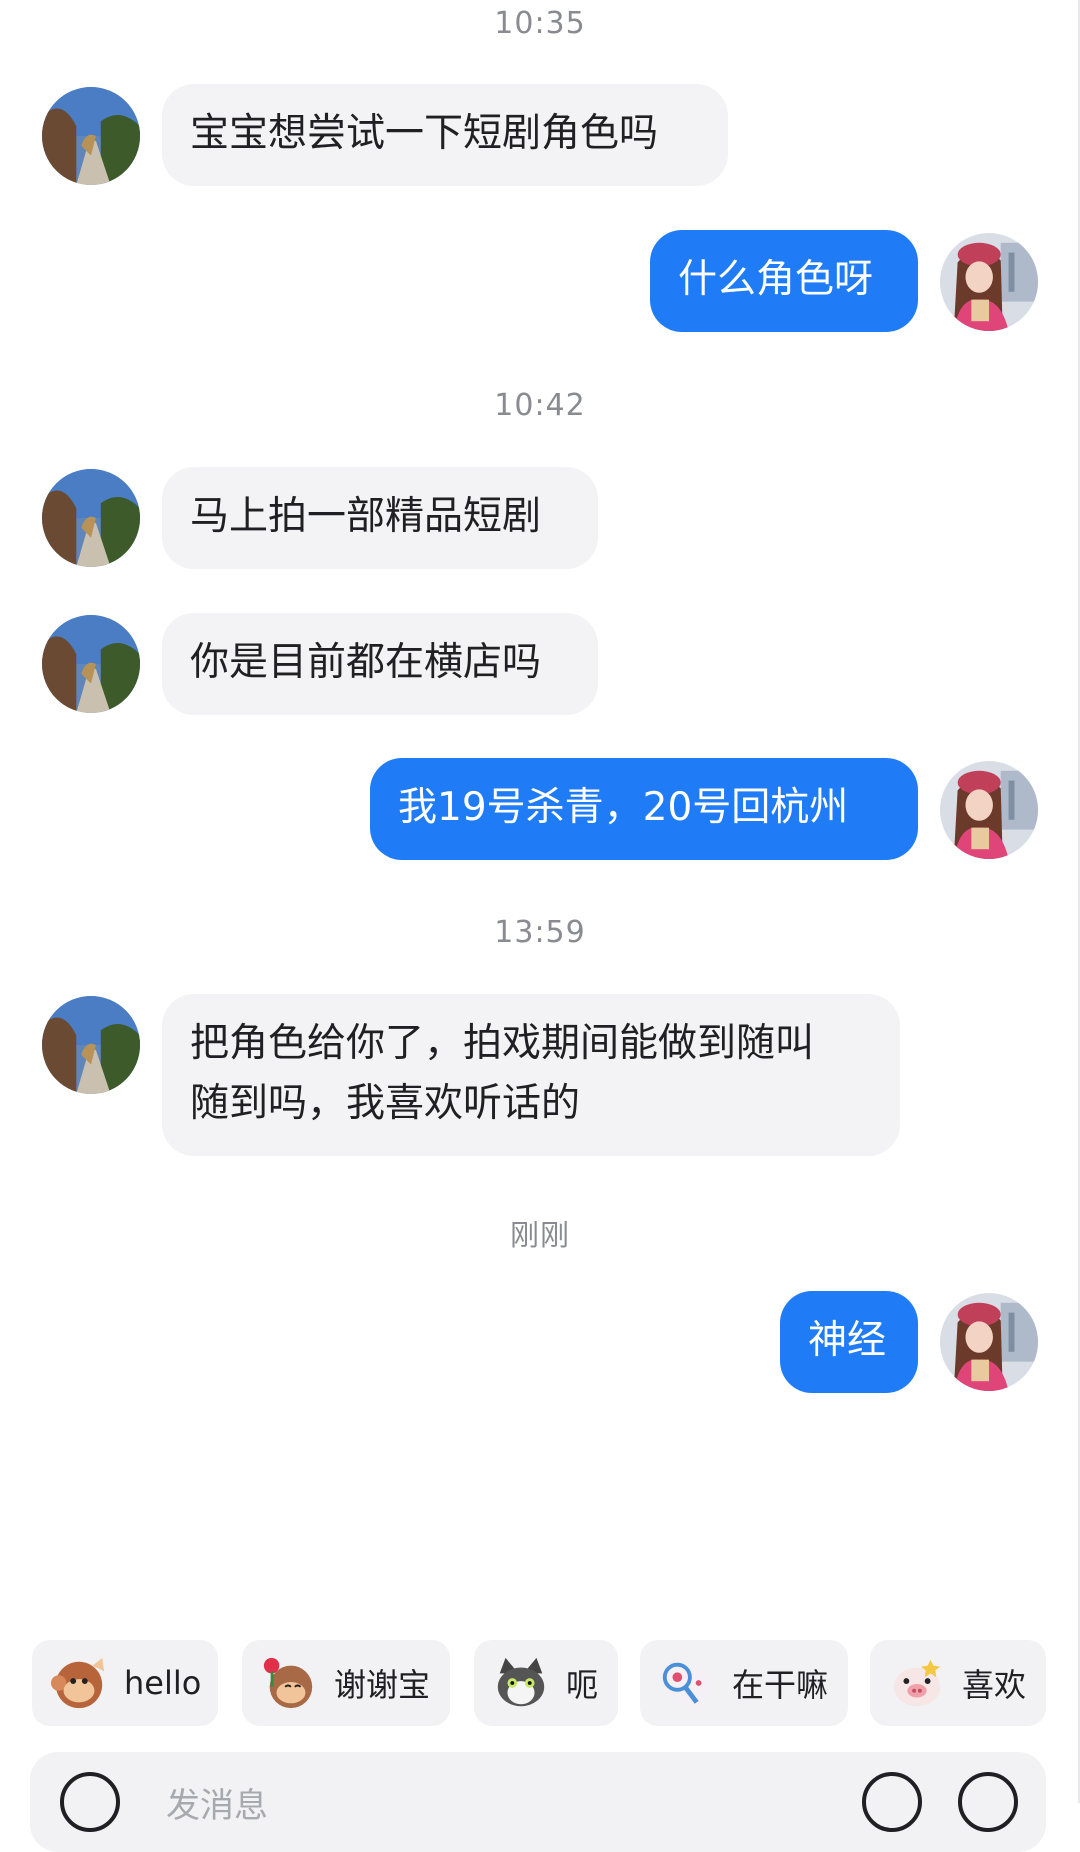  What do you see at coordinates (780, 1685) in the screenshot?
I see `quick-reply-label: 在干嘛` at bounding box center [780, 1685].